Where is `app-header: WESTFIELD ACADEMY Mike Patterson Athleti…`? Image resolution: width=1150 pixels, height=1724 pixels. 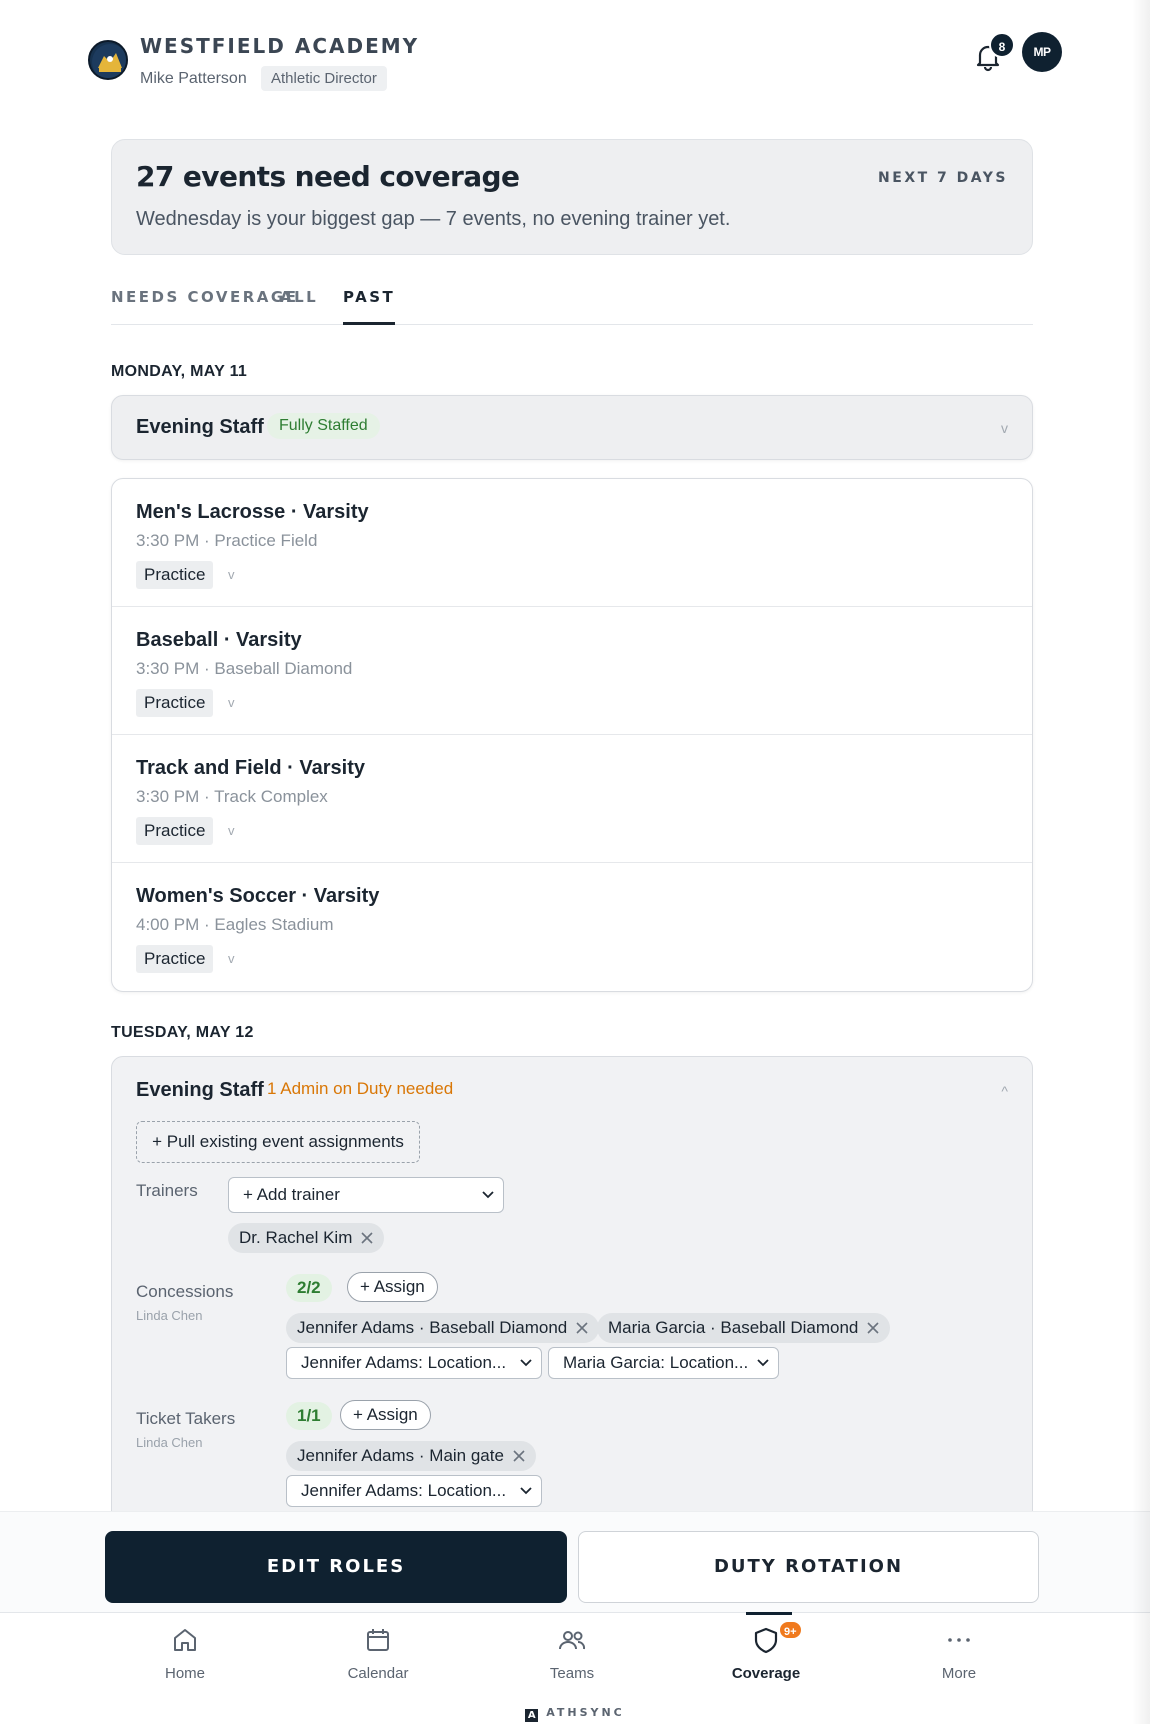
app-header: WESTFIELD ACADEMY Mike Patterson Athleti… is located at coordinates (575, 64).